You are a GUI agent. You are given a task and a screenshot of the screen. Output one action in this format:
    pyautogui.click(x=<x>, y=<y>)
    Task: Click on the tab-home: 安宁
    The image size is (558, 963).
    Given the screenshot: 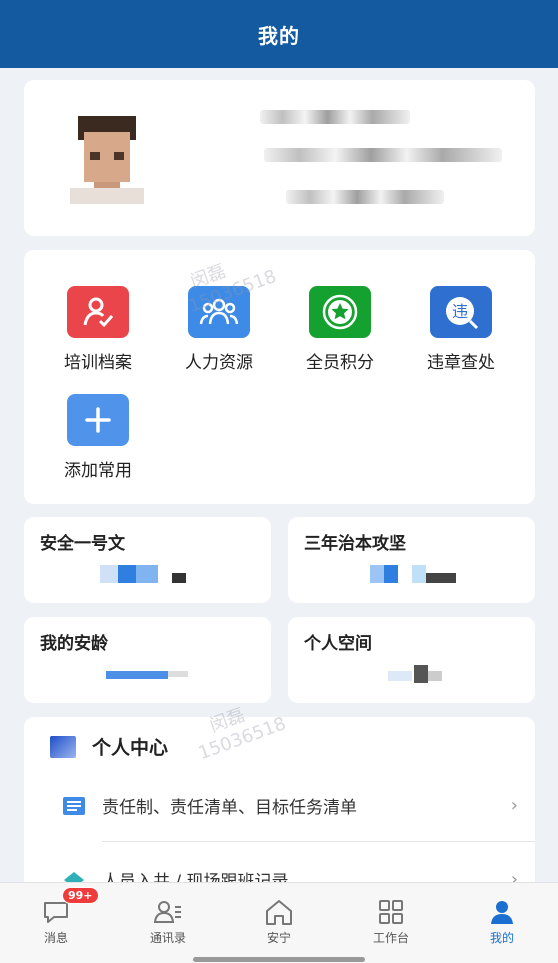 What is the action you would take?
    pyautogui.click(x=279, y=923)
    